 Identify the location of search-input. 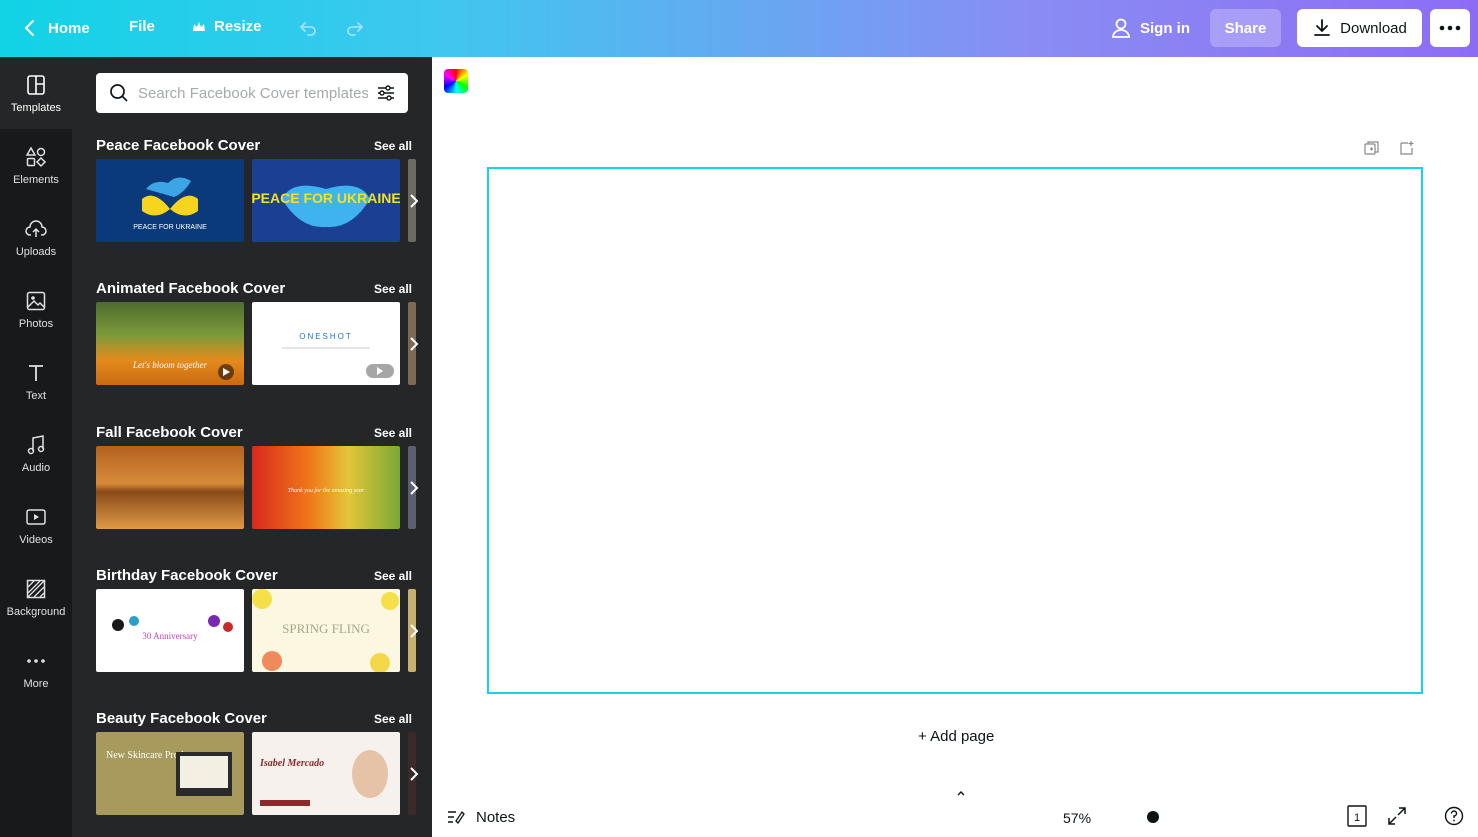
(253, 93).